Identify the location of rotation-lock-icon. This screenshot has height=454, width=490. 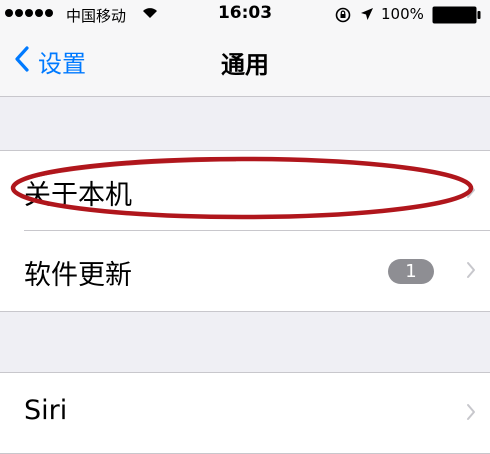
(343, 17).